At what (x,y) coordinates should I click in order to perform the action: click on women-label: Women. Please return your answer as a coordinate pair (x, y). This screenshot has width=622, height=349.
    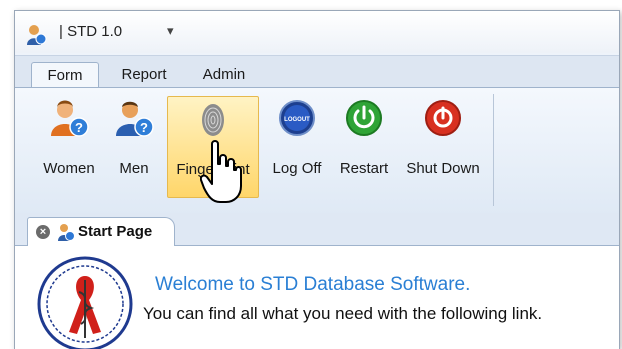
    Looking at the image, I should click on (69, 168).